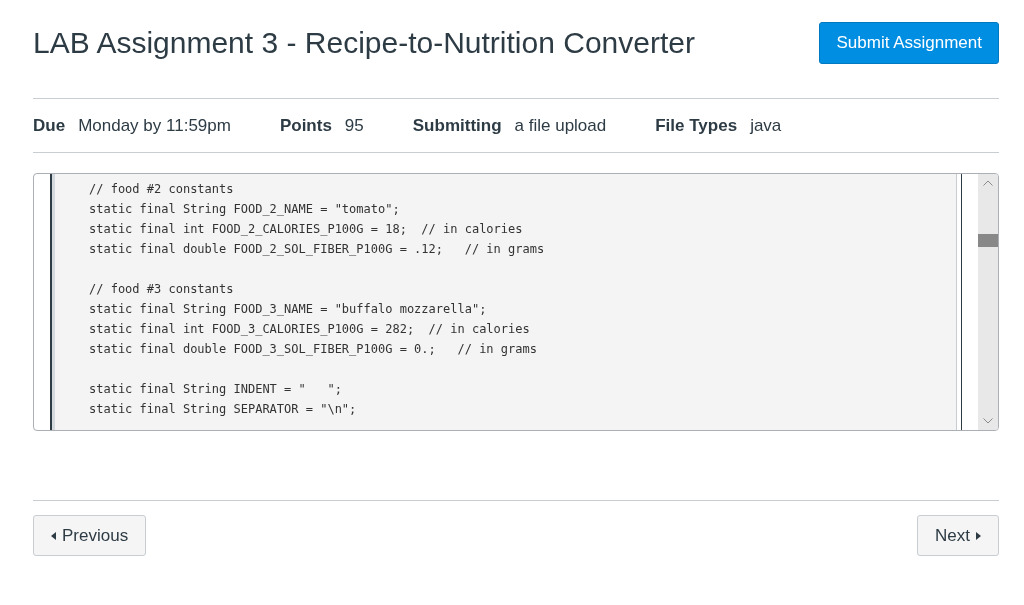 The width and height of the screenshot is (1024, 605). What do you see at coordinates (988, 183) in the screenshot?
I see `chevron-up-icon` at bounding box center [988, 183].